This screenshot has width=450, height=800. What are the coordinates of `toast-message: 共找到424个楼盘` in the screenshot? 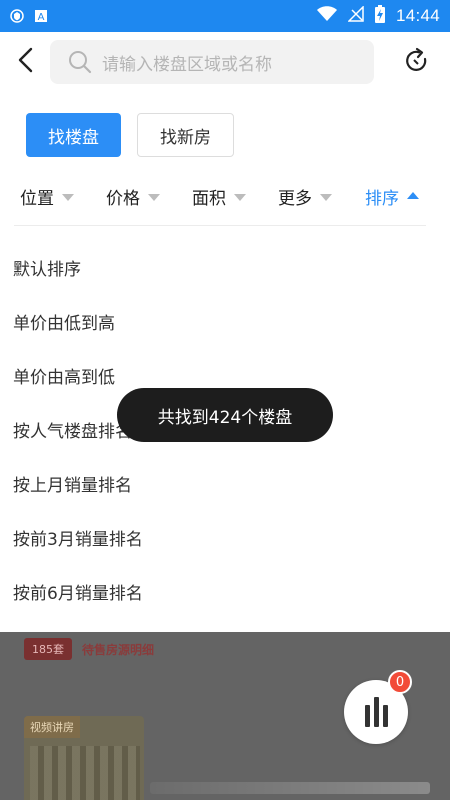 It's located at (225, 415).